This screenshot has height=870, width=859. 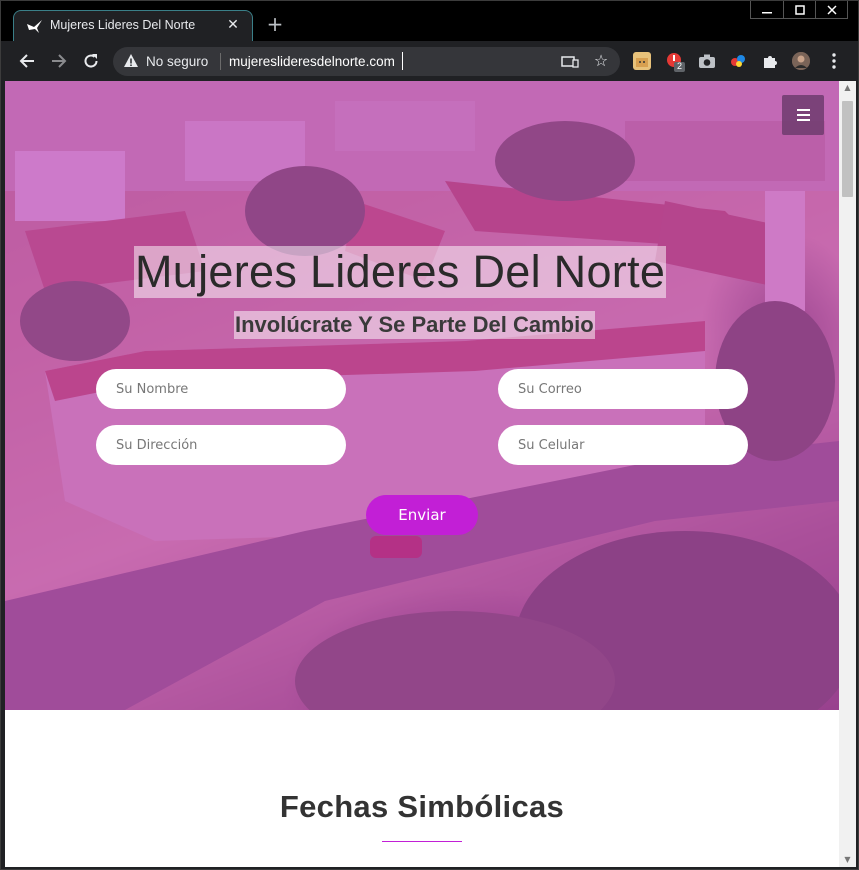 I want to click on hero-subtitle: Involúcrate Y Se Parte Del Cambio, so click(x=414, y=325).